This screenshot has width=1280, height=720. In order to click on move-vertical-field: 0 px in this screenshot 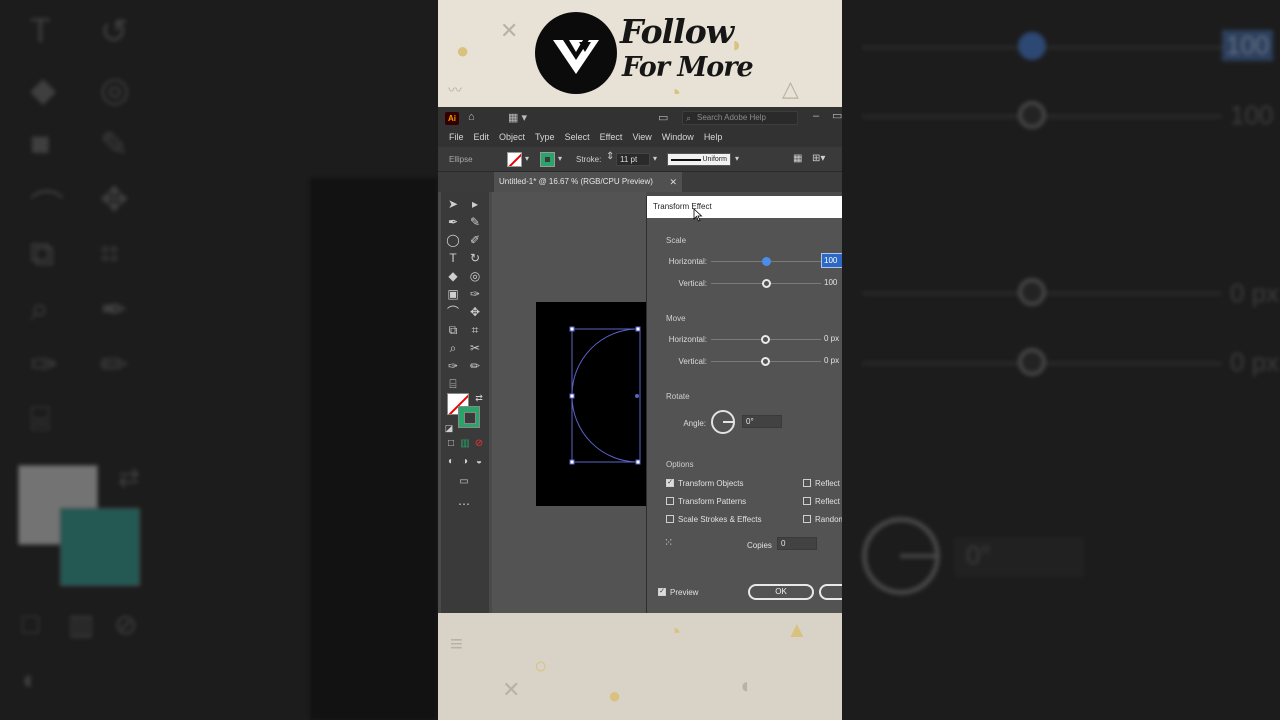, I will do `click(832, 360)`.